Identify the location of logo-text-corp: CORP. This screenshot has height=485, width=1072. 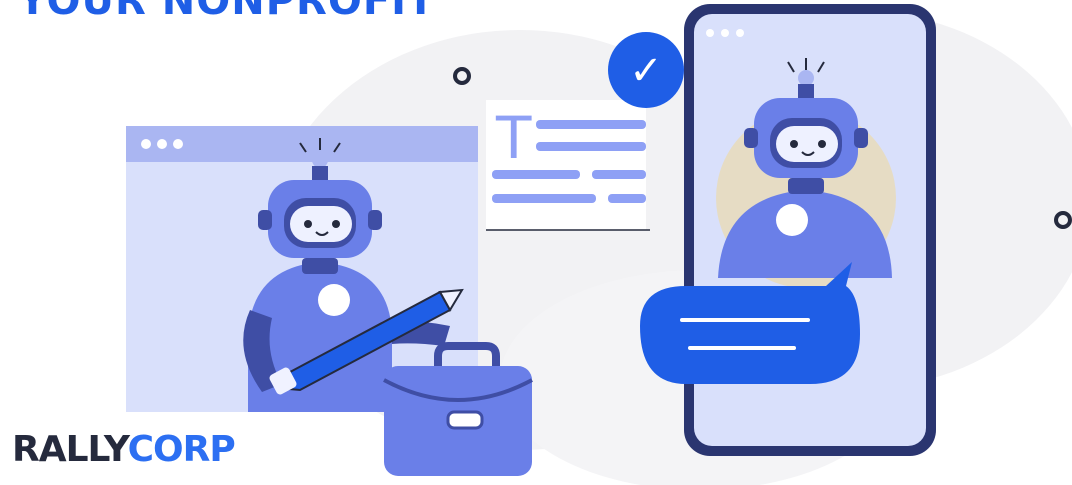
(181, 449).